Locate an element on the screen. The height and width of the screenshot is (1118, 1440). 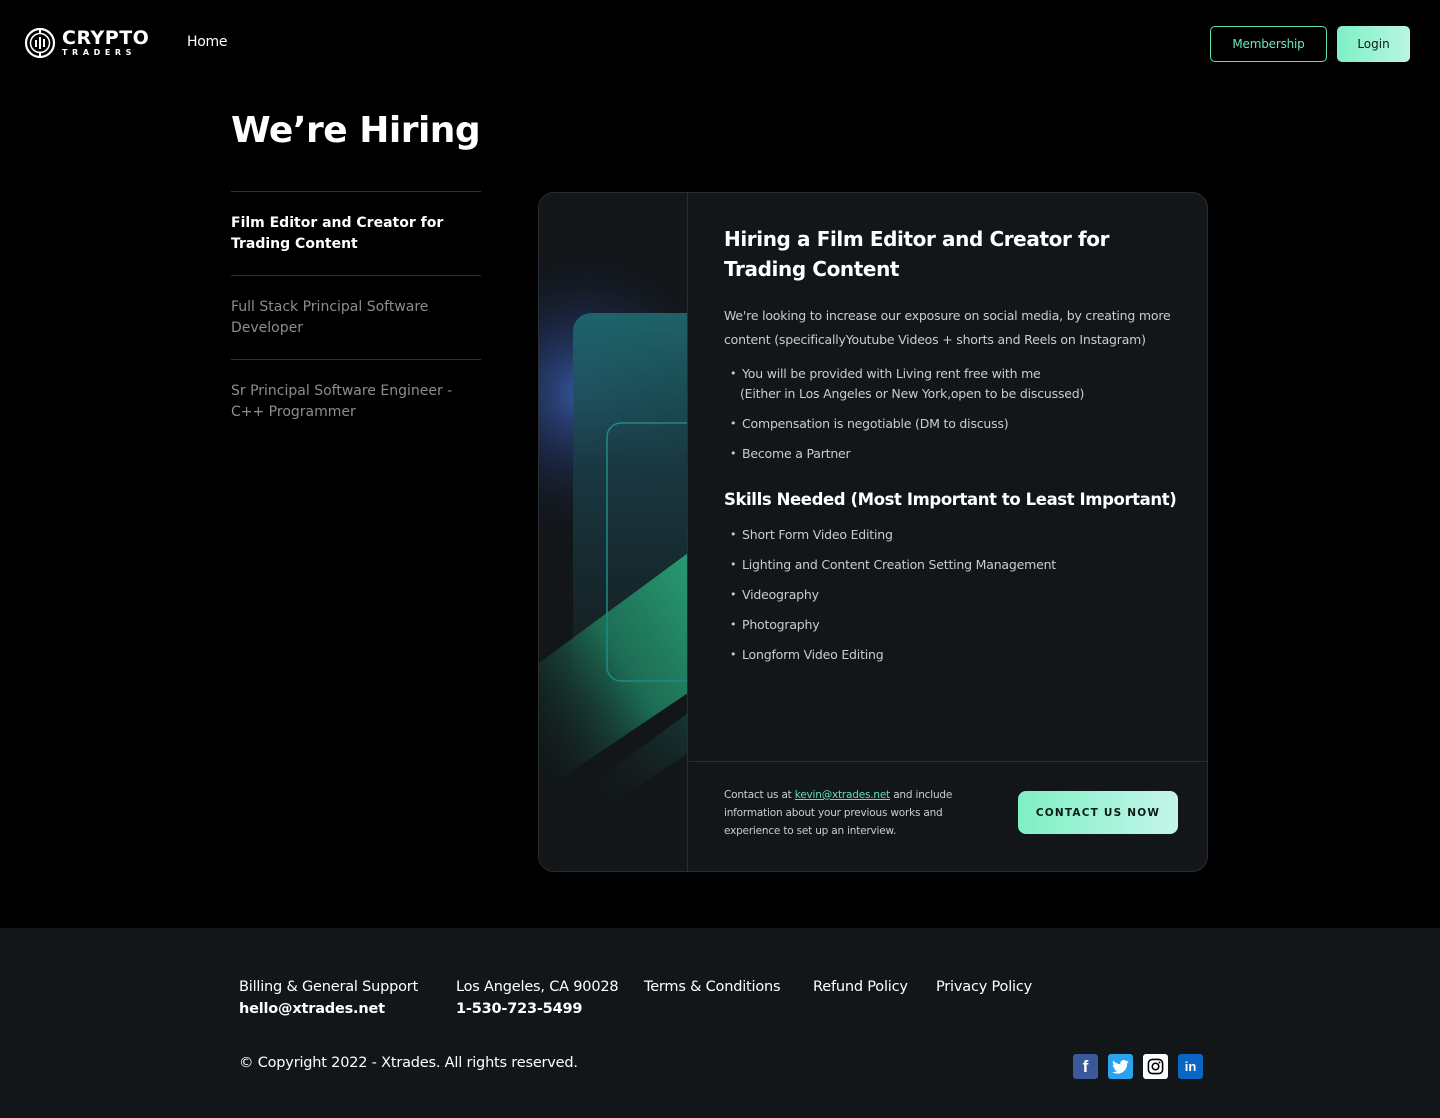
abstract-gradient-art is located at coordinates (613, 532).